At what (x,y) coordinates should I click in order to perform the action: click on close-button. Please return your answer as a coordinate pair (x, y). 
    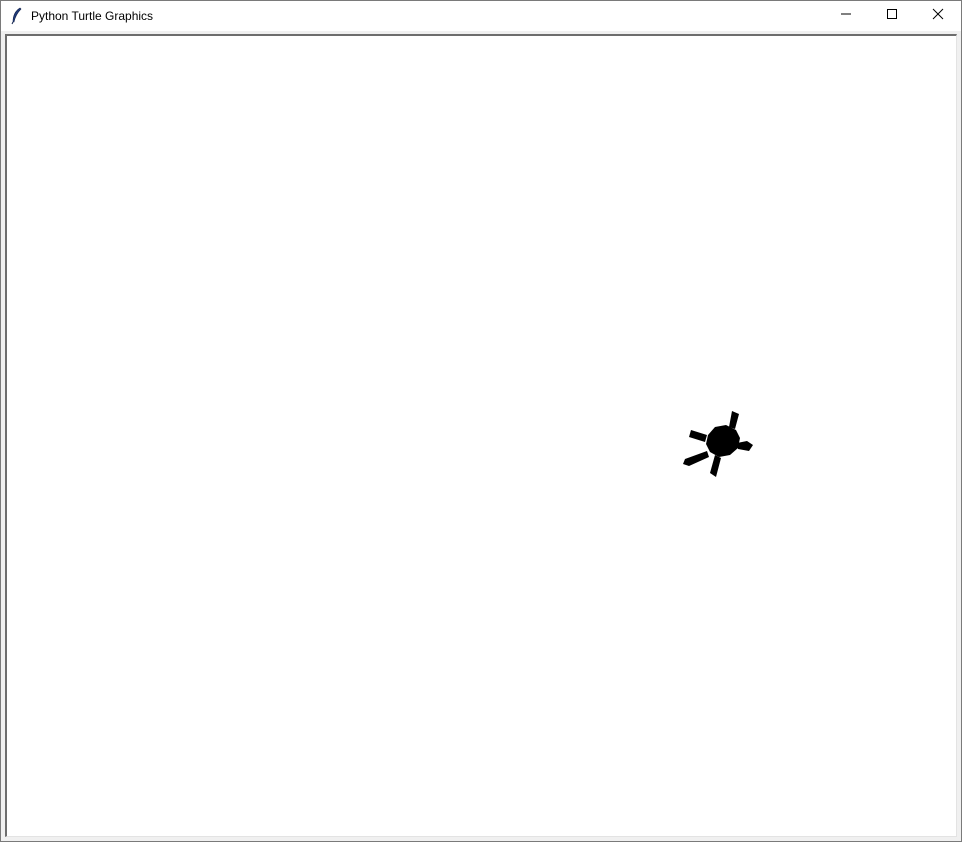
    Looking at the image, I should click on (938, 16).